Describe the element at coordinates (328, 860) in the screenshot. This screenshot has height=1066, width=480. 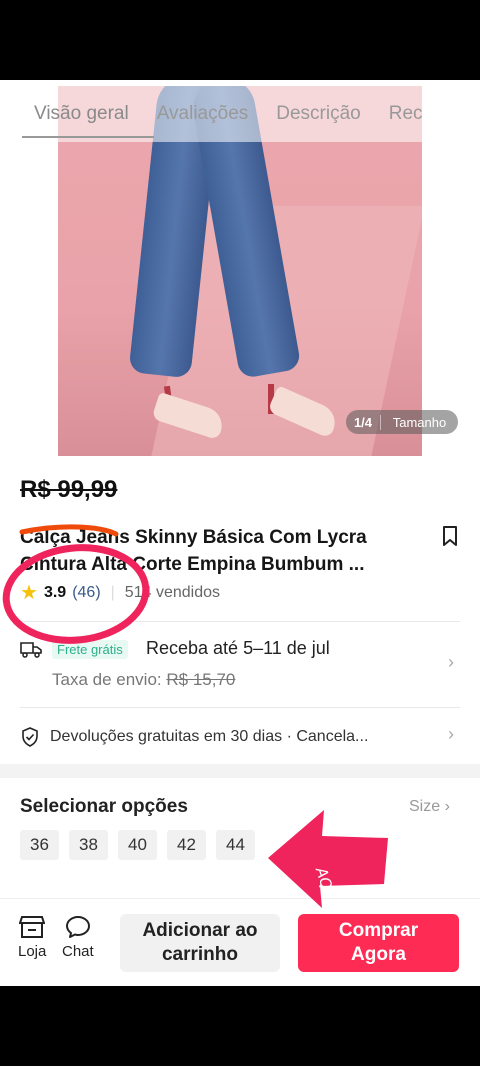
I see `arrow-annotation: AQUI!` at that location.